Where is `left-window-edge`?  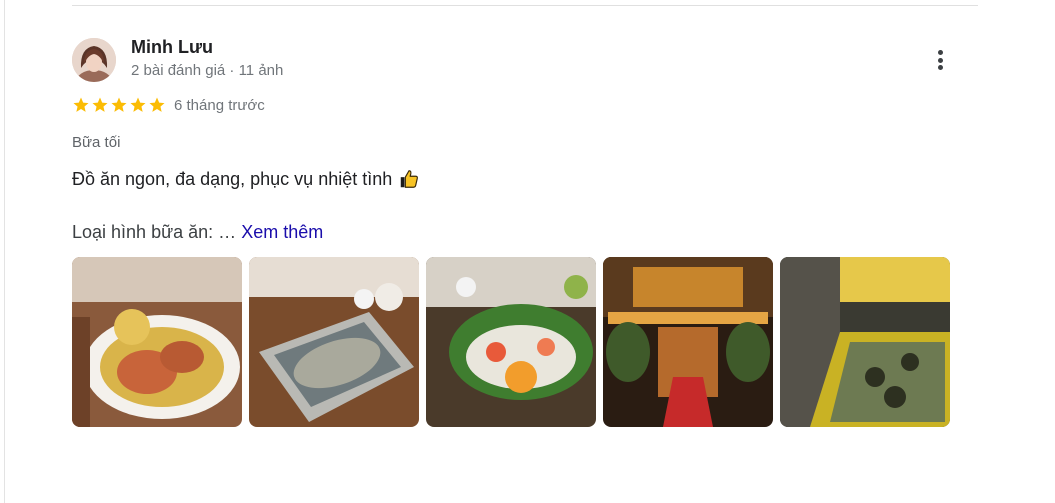
left-window-edge is located at coordinates (2, 251).